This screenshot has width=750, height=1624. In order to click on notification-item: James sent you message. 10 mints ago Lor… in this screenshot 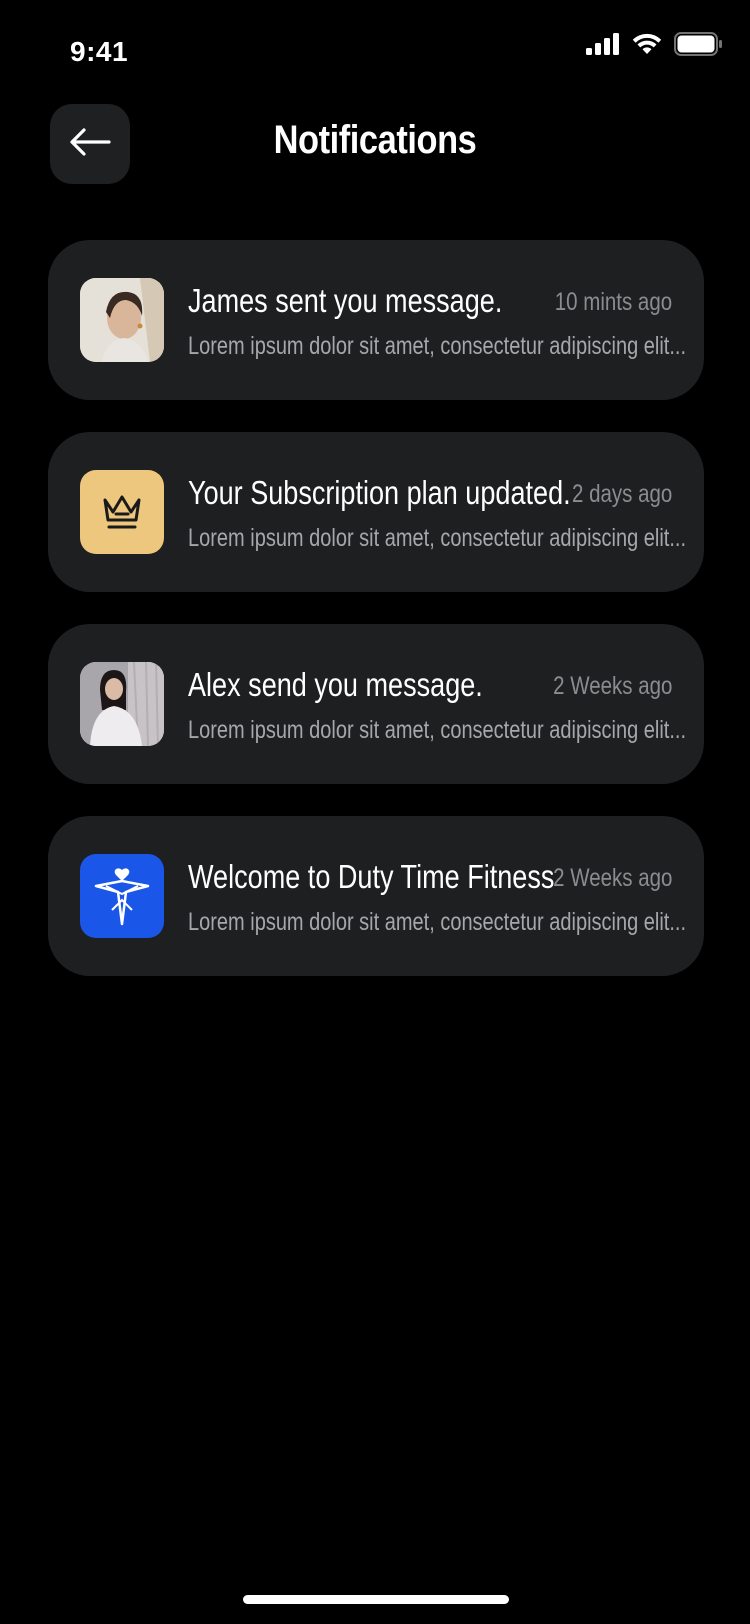, I will do `click(376, 320)`.